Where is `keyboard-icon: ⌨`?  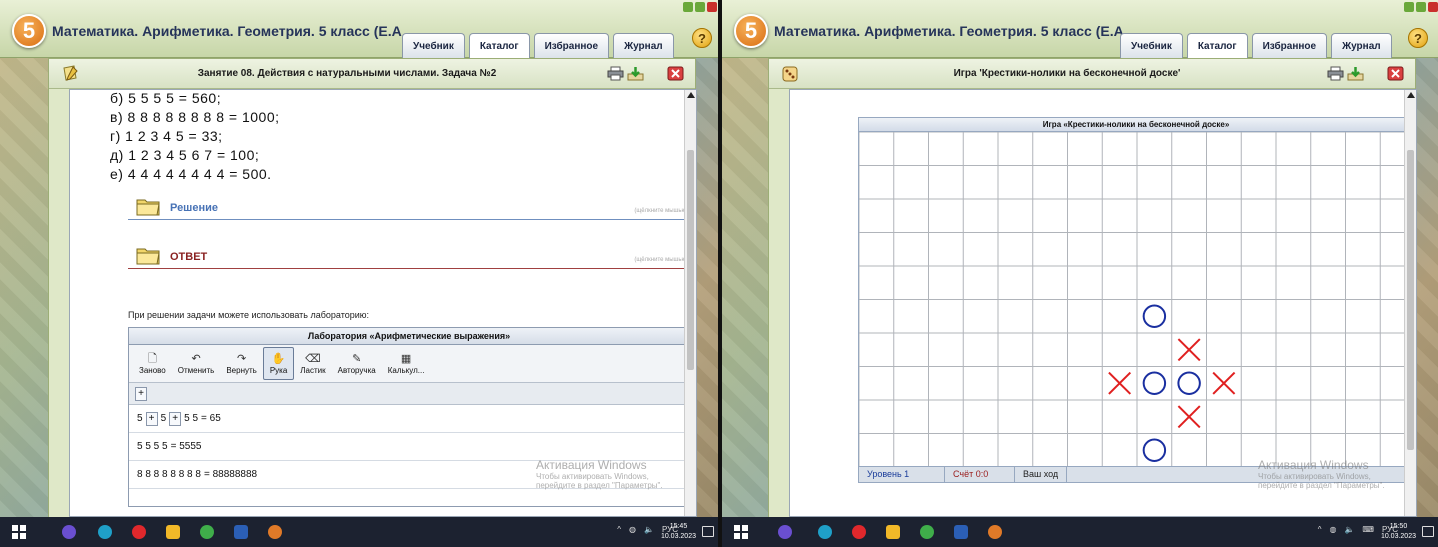
keyboard-icon: ⌨ is located at coordinates (1368, 529).